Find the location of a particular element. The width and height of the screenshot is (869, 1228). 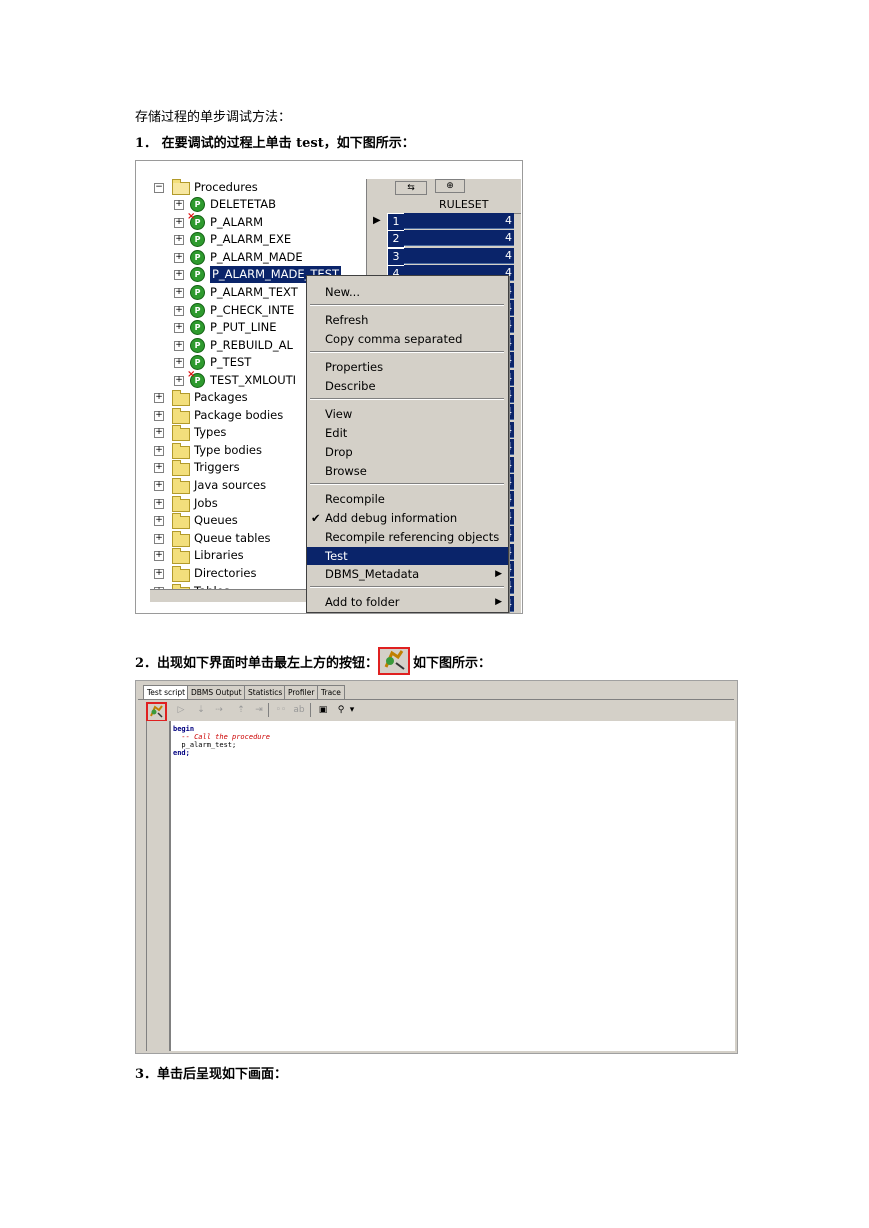

tab-test-script: Test script is located at coordinates (166, 692).